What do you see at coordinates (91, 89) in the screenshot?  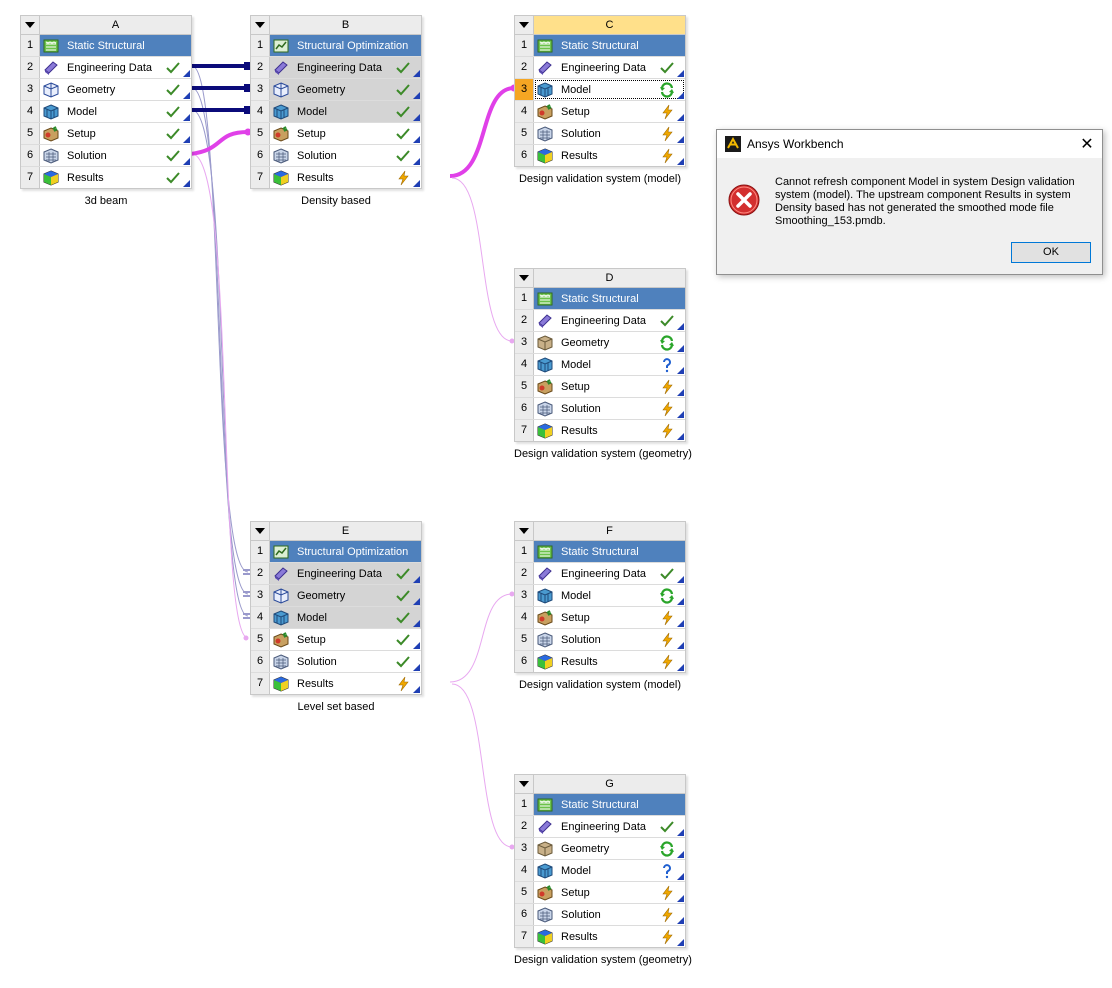 I see `cell-label: Geometry` at bounding box center [91, 89].